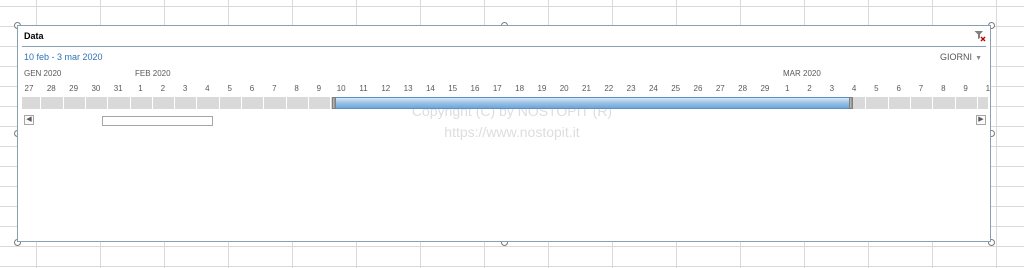  I want to click on time-level-dropdown: GIORNI ▼, so click(961, 57).